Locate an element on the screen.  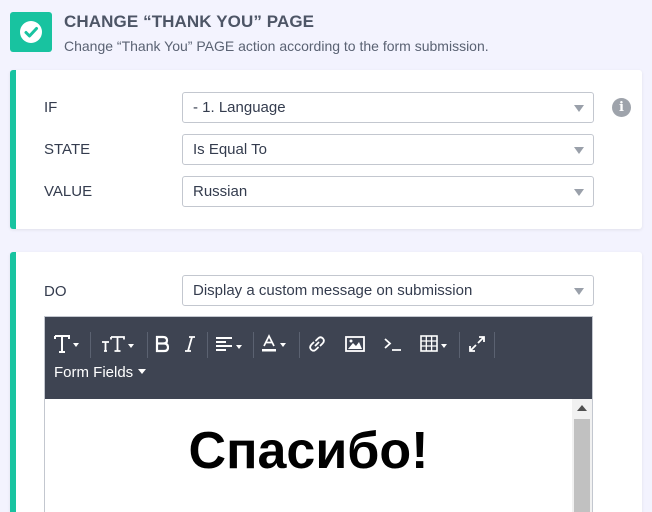
editor-scrollbar is located at coordinates (582, 455).